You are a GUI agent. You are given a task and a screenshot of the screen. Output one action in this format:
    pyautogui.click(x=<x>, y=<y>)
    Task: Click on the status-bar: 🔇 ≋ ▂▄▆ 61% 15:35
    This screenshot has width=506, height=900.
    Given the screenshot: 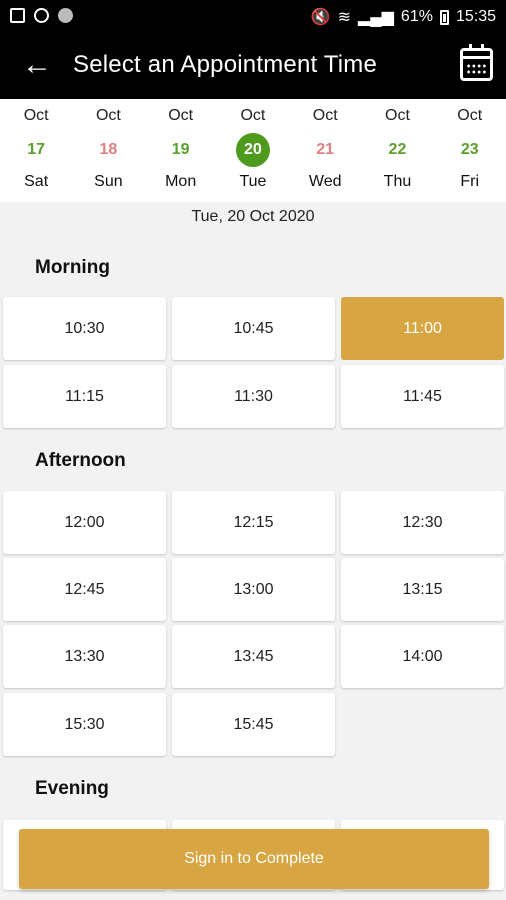 What is the action you would take?
    pyautogui.click(x=253, y=17)
    